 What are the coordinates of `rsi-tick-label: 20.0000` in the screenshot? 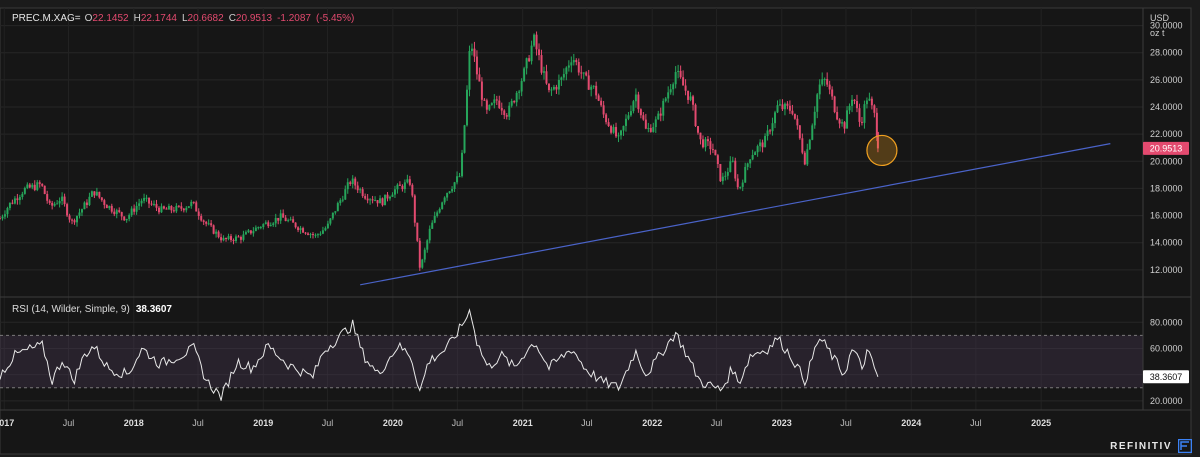 It's located at (1166, 401).